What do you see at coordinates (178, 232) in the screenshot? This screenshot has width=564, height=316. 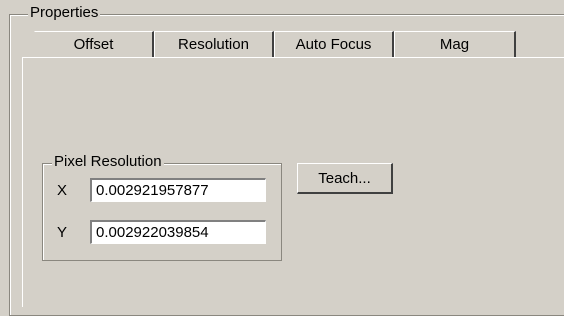 I see `y-resolution-field: 0.002922039854` at bounding box center [178, 232].